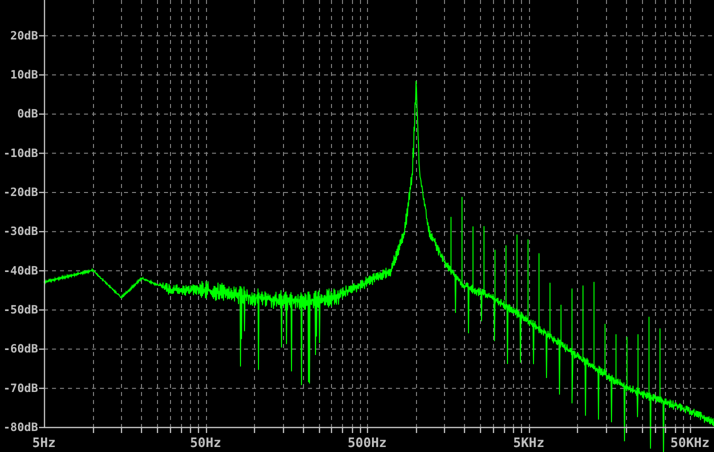 The image size is (714, 452). What do you see at coordinates (20, 153) in the screenshot?
I see `y-axis-label: -10dB` at bounding box center [20, 153].